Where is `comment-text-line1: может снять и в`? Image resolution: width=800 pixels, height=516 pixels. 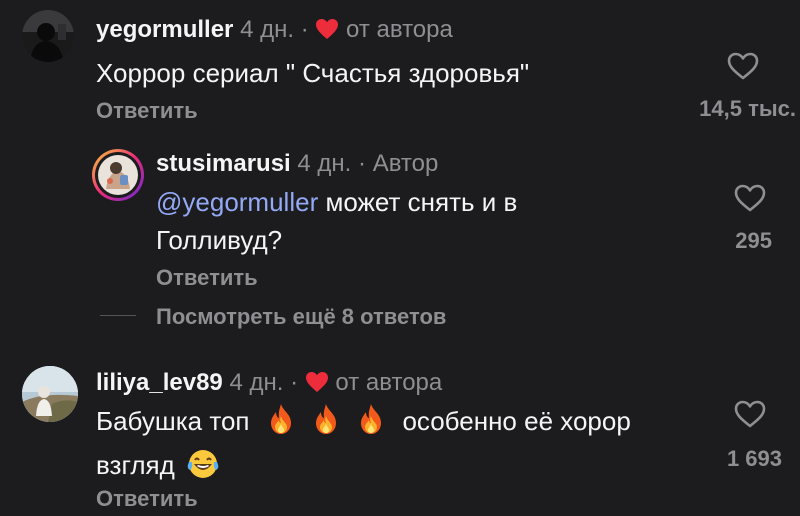
comment-text-line1: может снять и в is located at coordinates (421, 202).